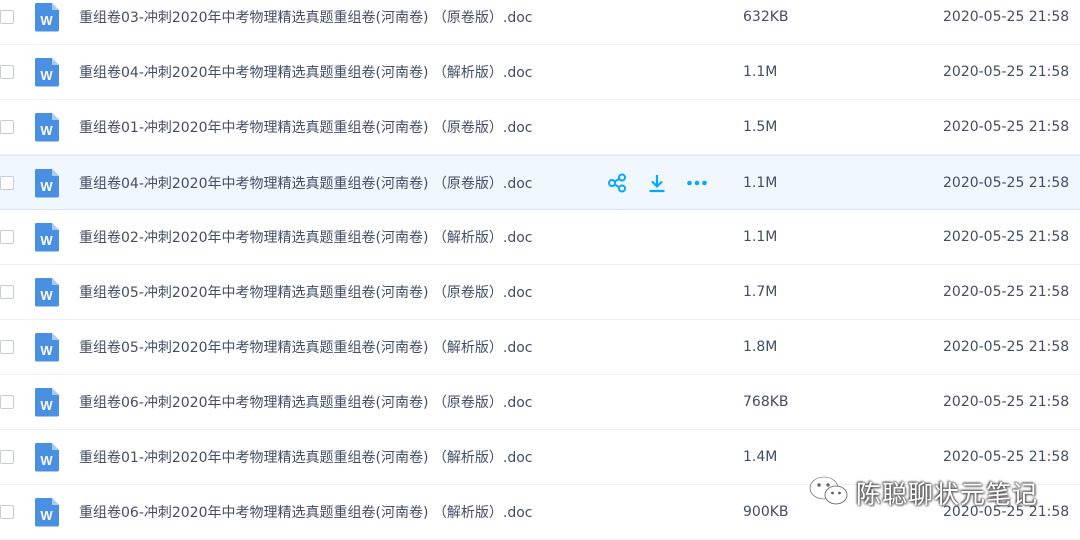 This screenshot has width=1080, height=540. I want to click on file-name: 重组卷03-冲刺2020年中考物理精选真题重组卷(河南卷) （原卷版）.doc, so click(305, 17).